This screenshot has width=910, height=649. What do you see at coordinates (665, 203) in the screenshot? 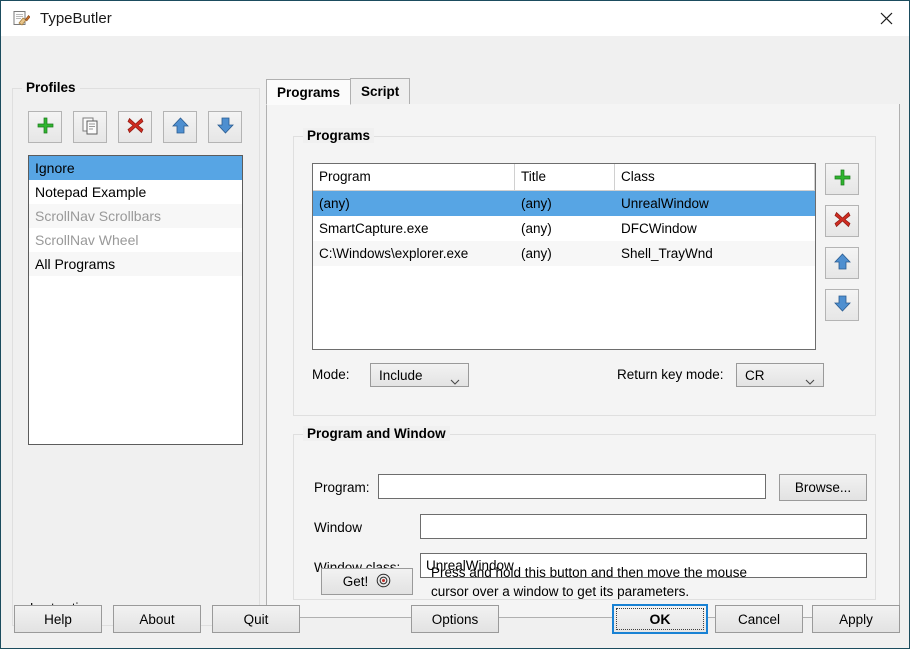
I see `cell-class: UnrealWindow` at bounding box center [665, 203].